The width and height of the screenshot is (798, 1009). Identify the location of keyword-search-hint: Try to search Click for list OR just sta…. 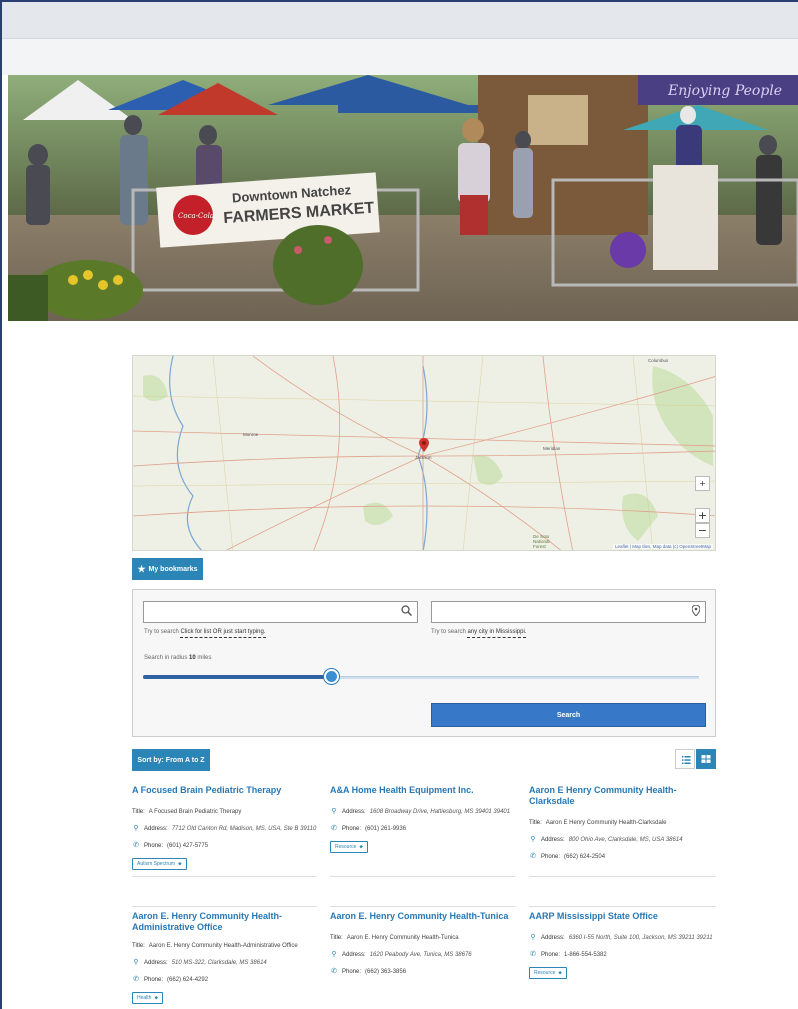
(205, 633).